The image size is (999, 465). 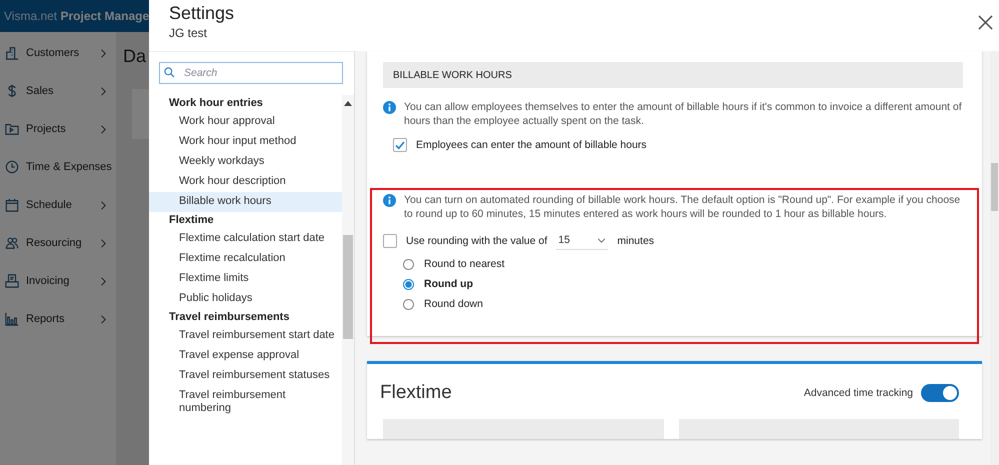 What do you see at coordinates (245, 259) in the screenshot?
I see `settings-nav-item: Flextime recalculation` at bounding box center [245, 259].